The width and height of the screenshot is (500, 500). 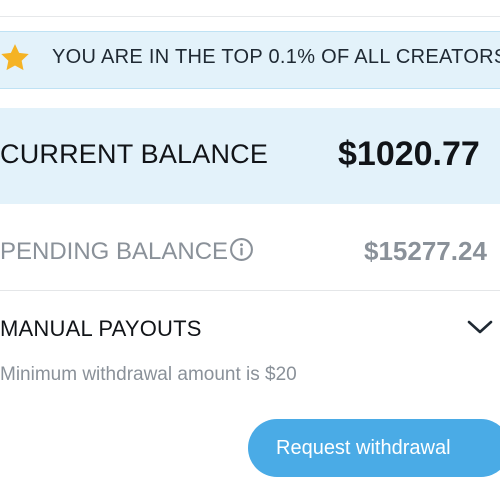 What do you see at coordinates (425, 251) in the screenshot?
I see `pending-balance-value: $15277.24` at bounding box center [425, 251].